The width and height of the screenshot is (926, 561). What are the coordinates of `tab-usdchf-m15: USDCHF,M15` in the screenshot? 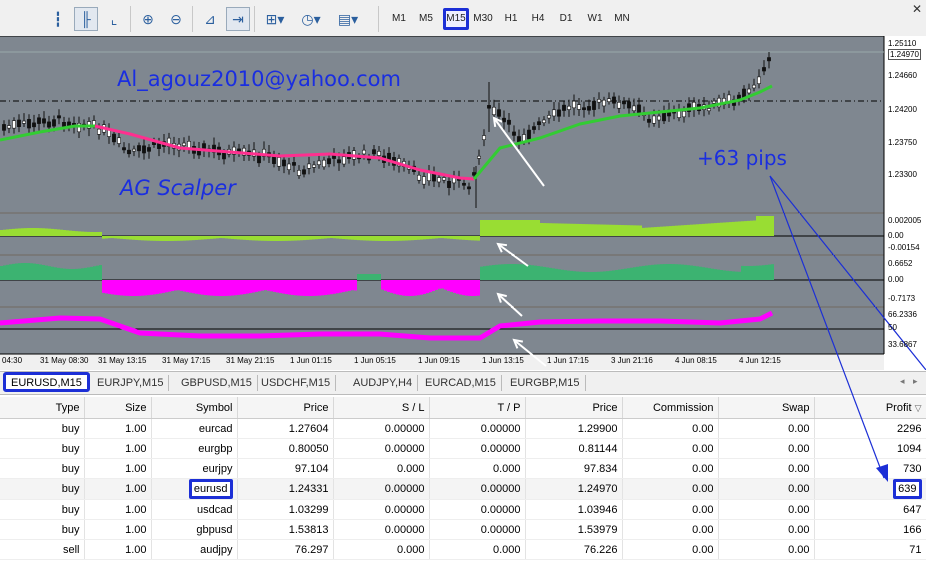 It's located at (296, 383).